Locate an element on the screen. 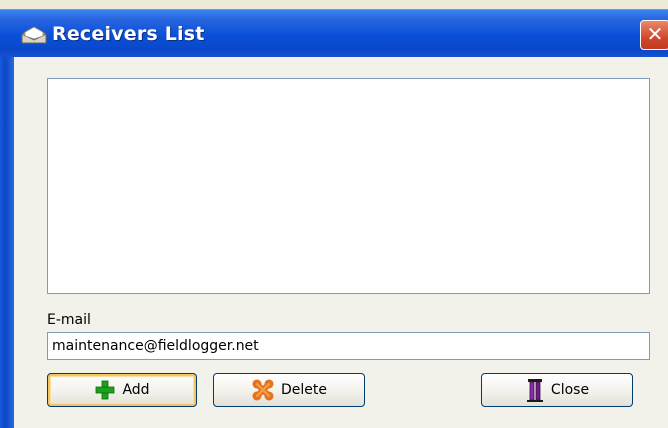  email-label: E-mail is located at coordinates (69, 320).